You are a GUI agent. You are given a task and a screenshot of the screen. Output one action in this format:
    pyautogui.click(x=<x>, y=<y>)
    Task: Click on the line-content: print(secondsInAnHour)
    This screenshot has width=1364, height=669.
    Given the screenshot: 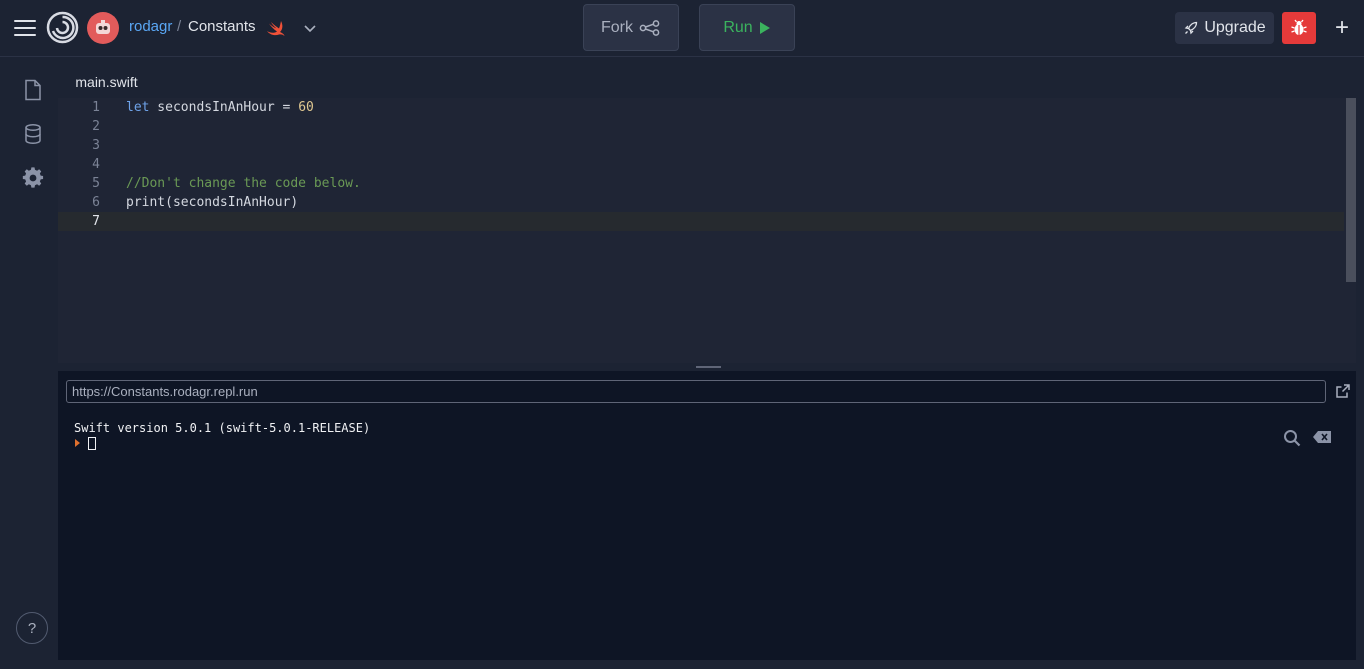 What is the action you would take?
    pyautogui.click(x=212, y=202)
    